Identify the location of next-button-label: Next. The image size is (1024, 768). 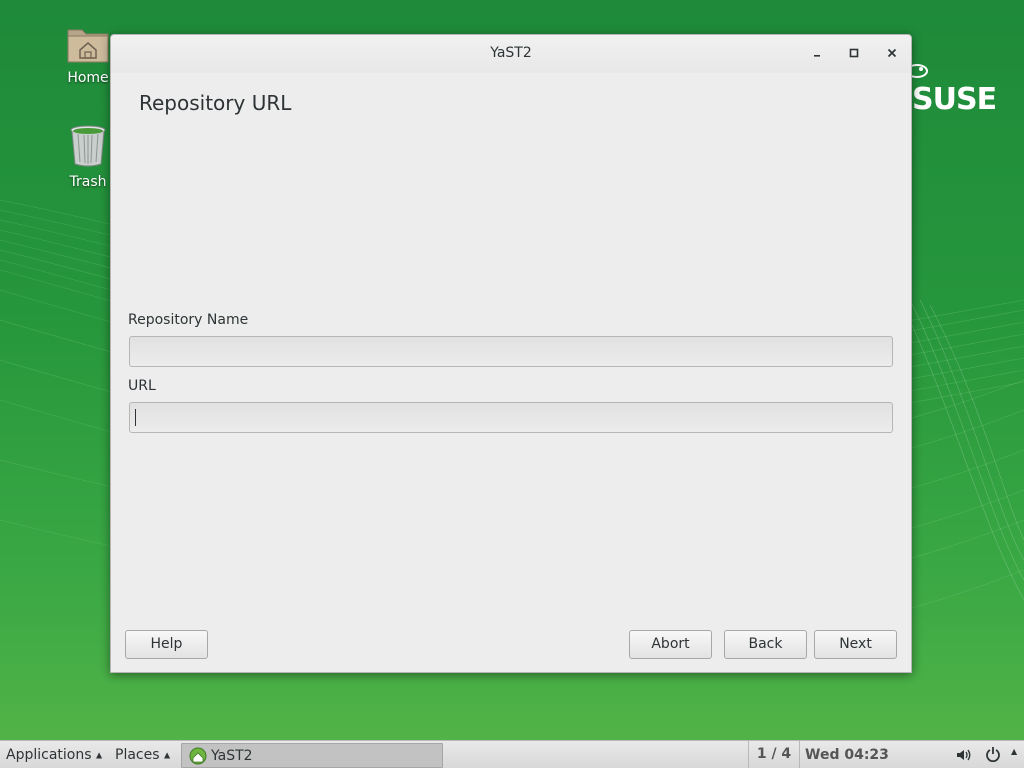
(855, 644).